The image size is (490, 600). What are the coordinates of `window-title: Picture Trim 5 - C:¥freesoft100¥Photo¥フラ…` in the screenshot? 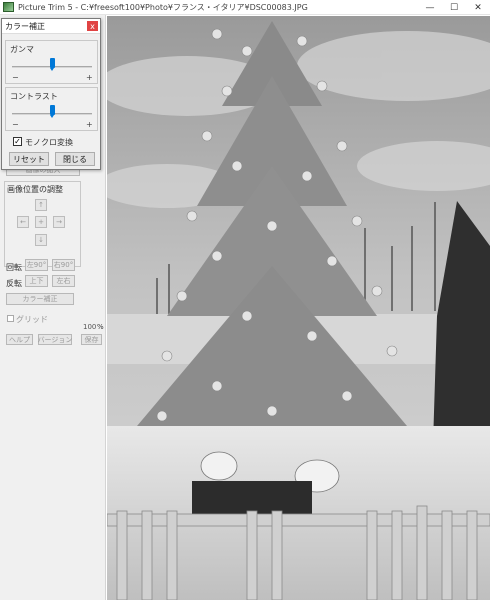 It's located at (163, 7).